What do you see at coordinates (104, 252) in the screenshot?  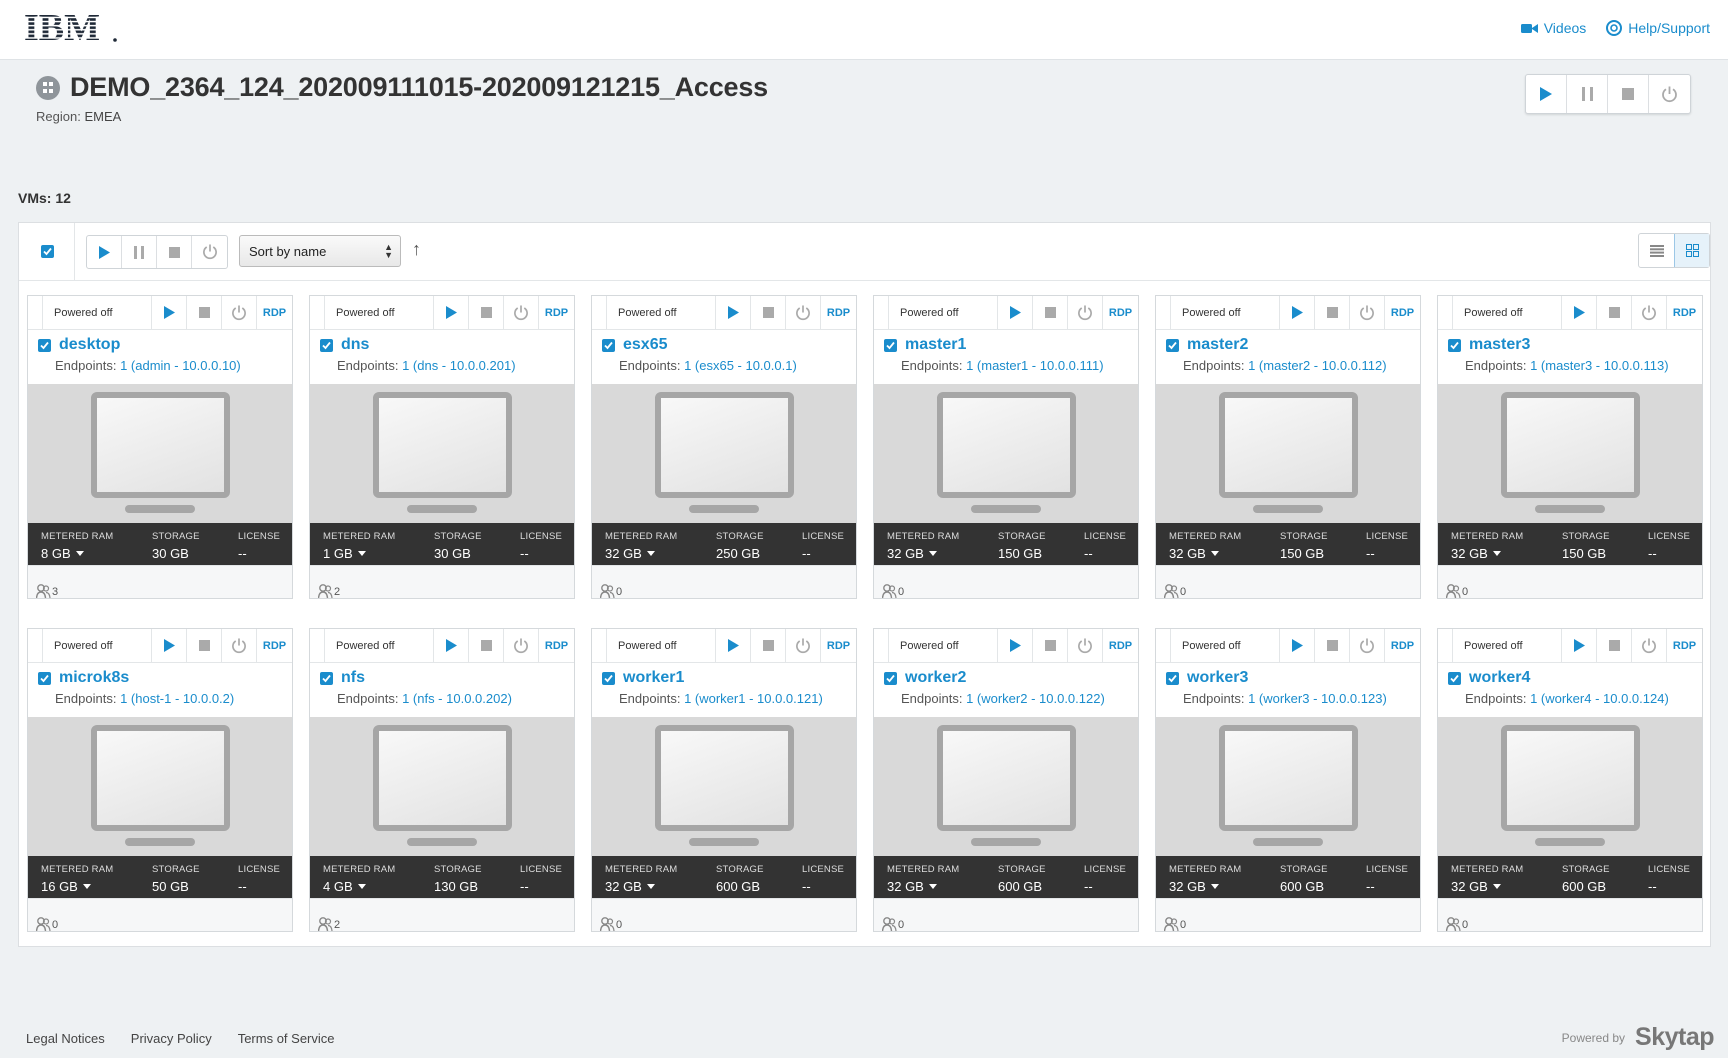 I see `run-selected-button` at bounding box center [104, 252].